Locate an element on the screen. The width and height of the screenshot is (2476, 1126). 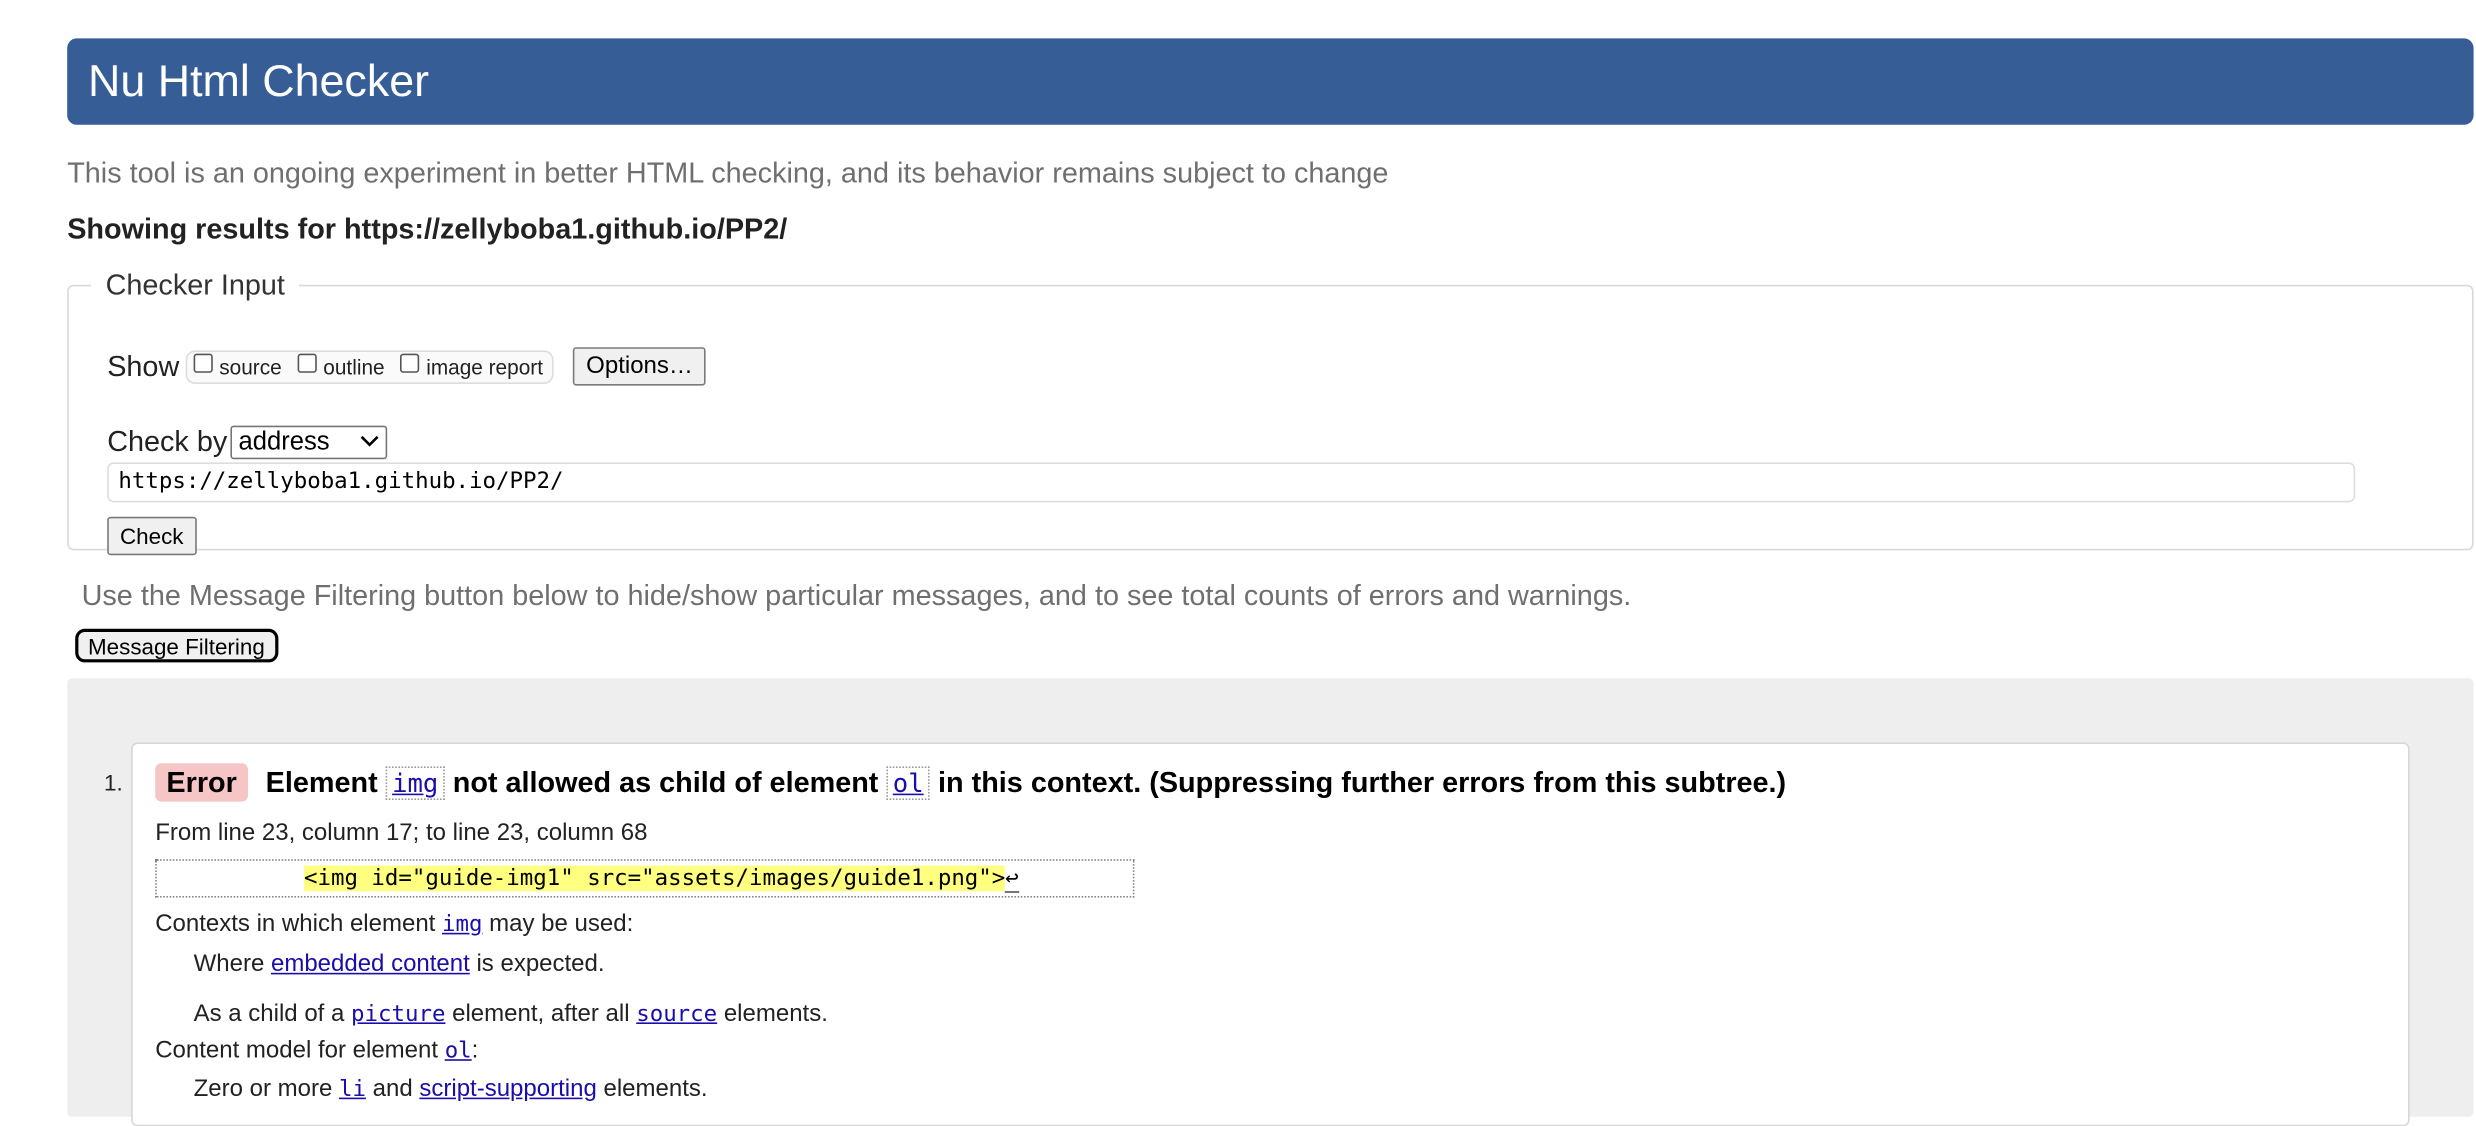
message-text: Element is located at coordinates (321, 781).